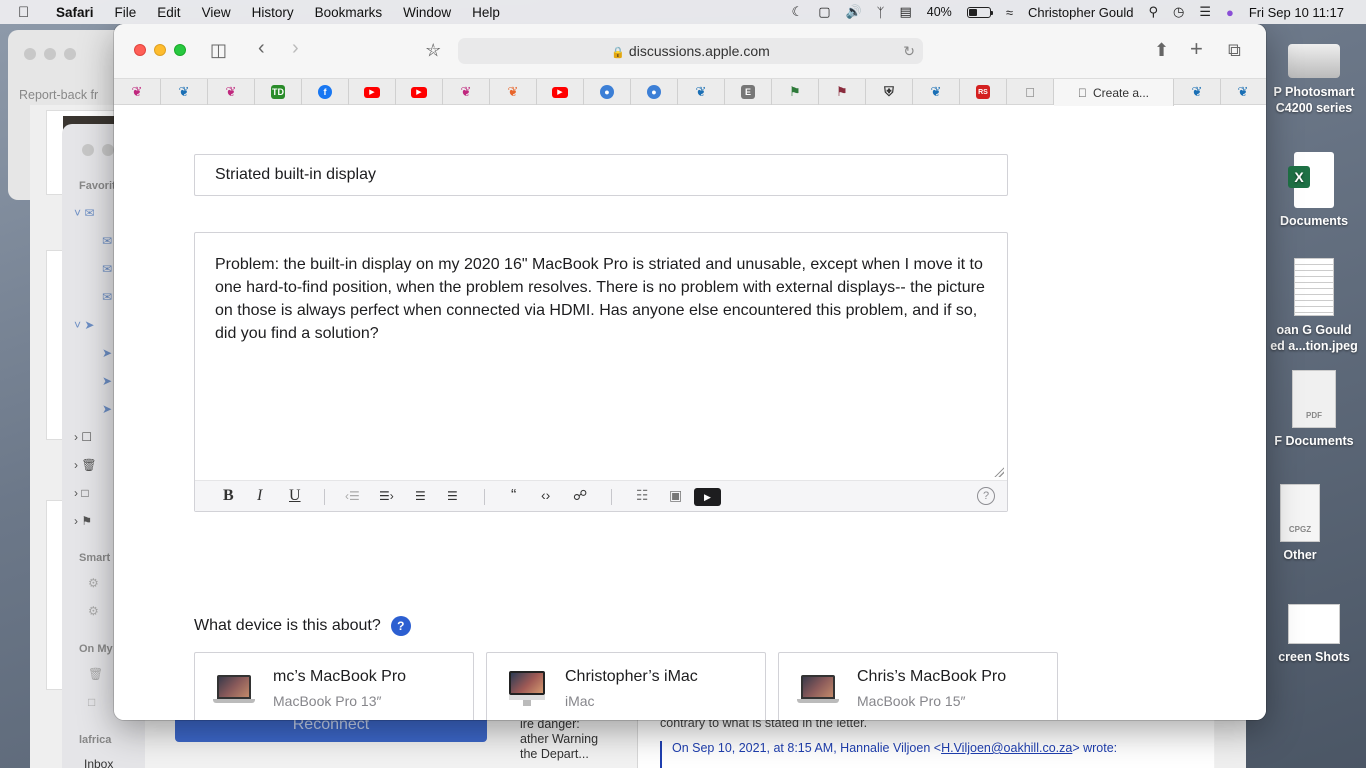  I want to click on italic-button: I, so click(259, 496).